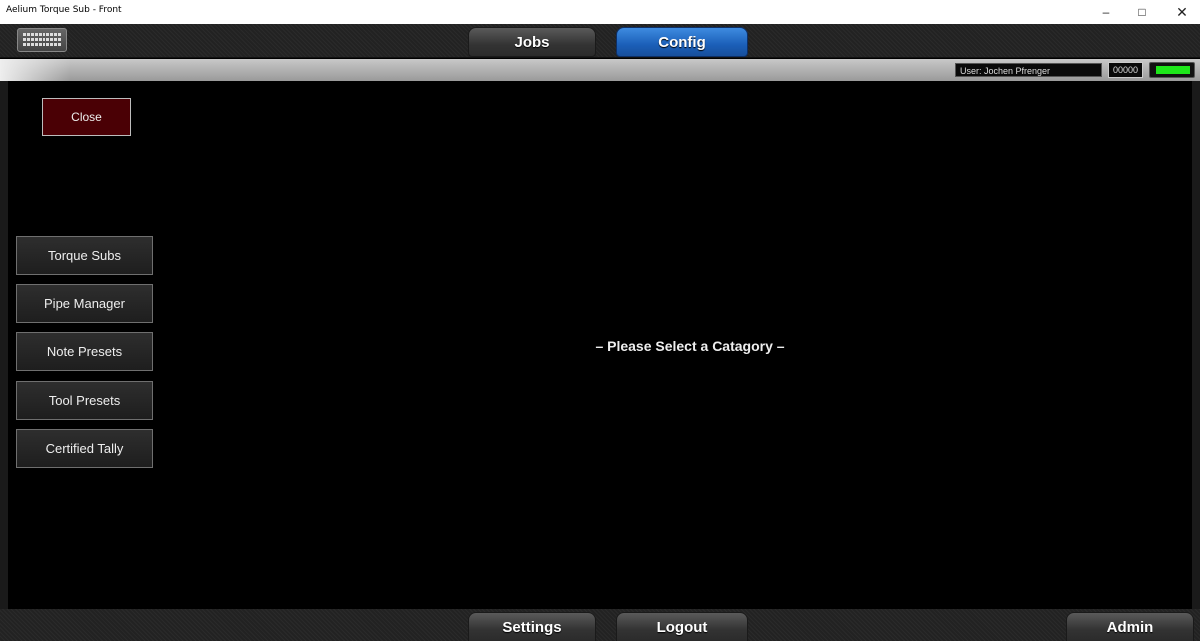 This screenshot has height=641, width=1200. I want to click on category-pipe-manager-button: Pipe Manager, so click(84, 303).